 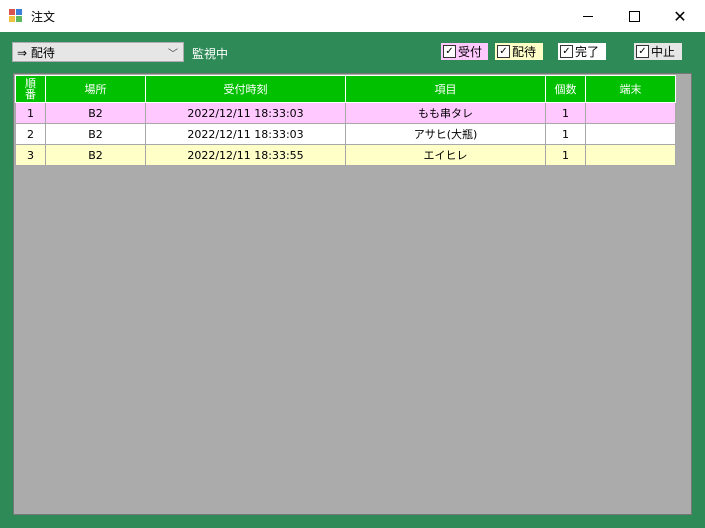 I want to click on checkbox-completed: ✓ 完了, so click(x=582, y=51).